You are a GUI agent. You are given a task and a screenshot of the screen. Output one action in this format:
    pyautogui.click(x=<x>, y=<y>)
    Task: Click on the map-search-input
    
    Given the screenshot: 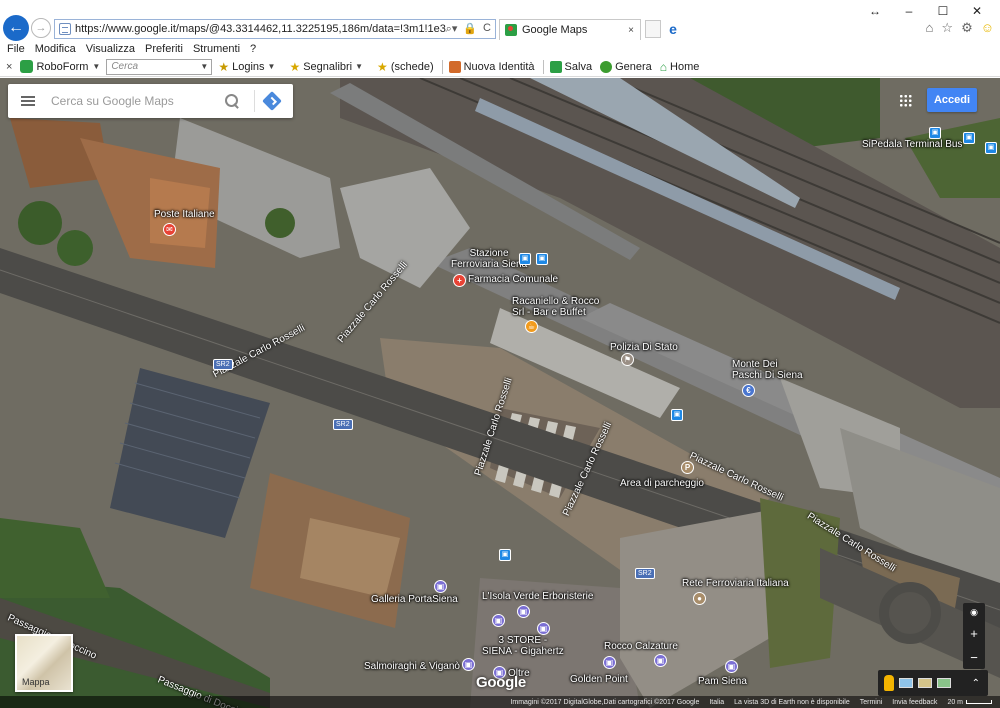 What is the action you would take?
    pyautogui.click(x=136, y=101)
    